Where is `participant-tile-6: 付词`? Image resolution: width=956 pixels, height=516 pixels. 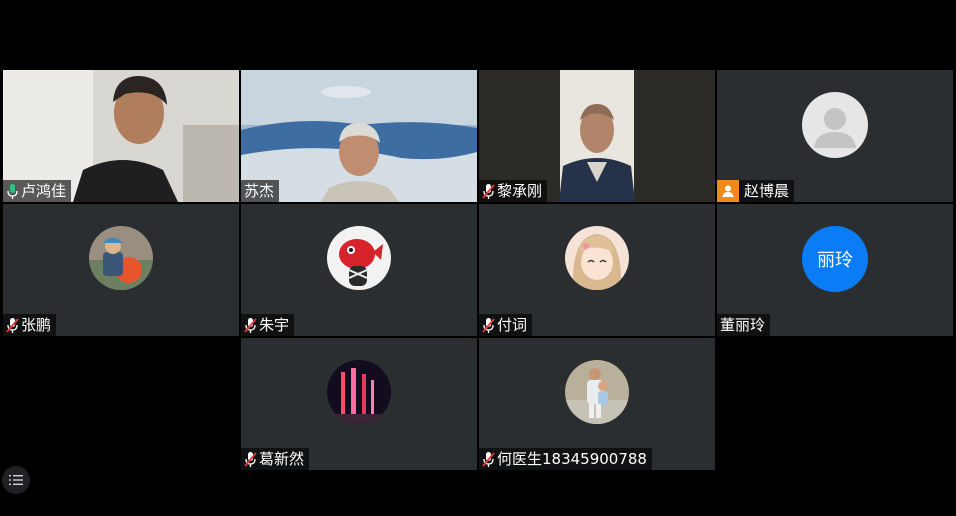
participant-tile-6: 付词 is located at coordinates (597, 270).